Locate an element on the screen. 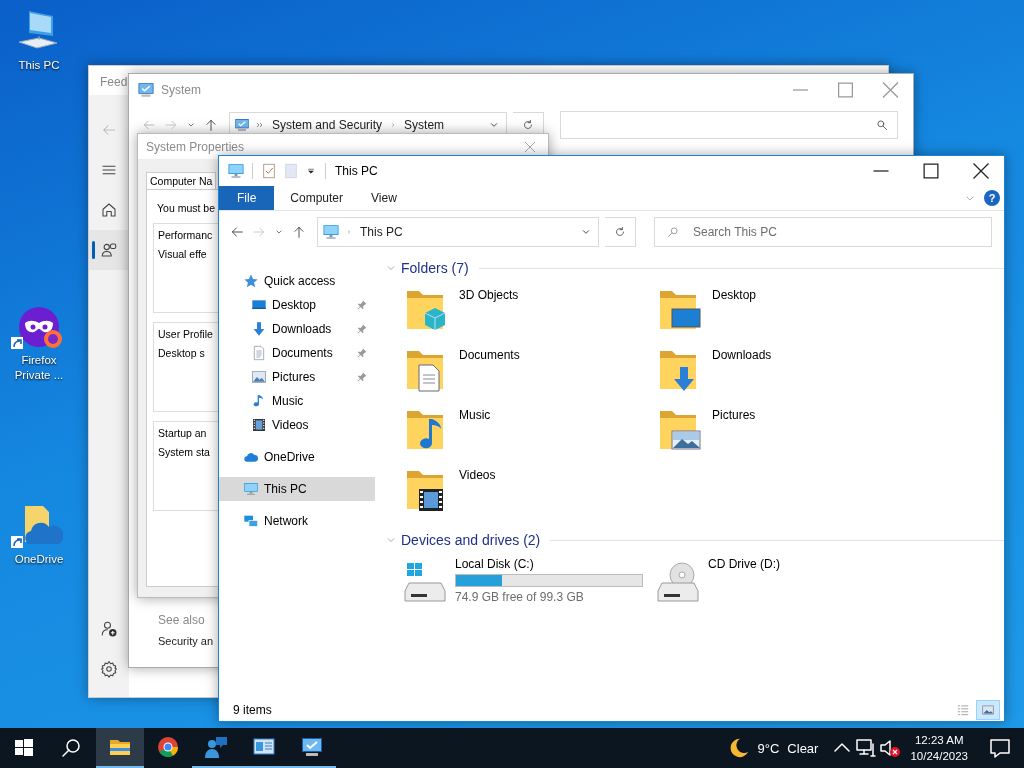 Image resolution: width=1024 pixels, height=768 pixels. folder-tile: Pictures is located at coordinates (780, 431).